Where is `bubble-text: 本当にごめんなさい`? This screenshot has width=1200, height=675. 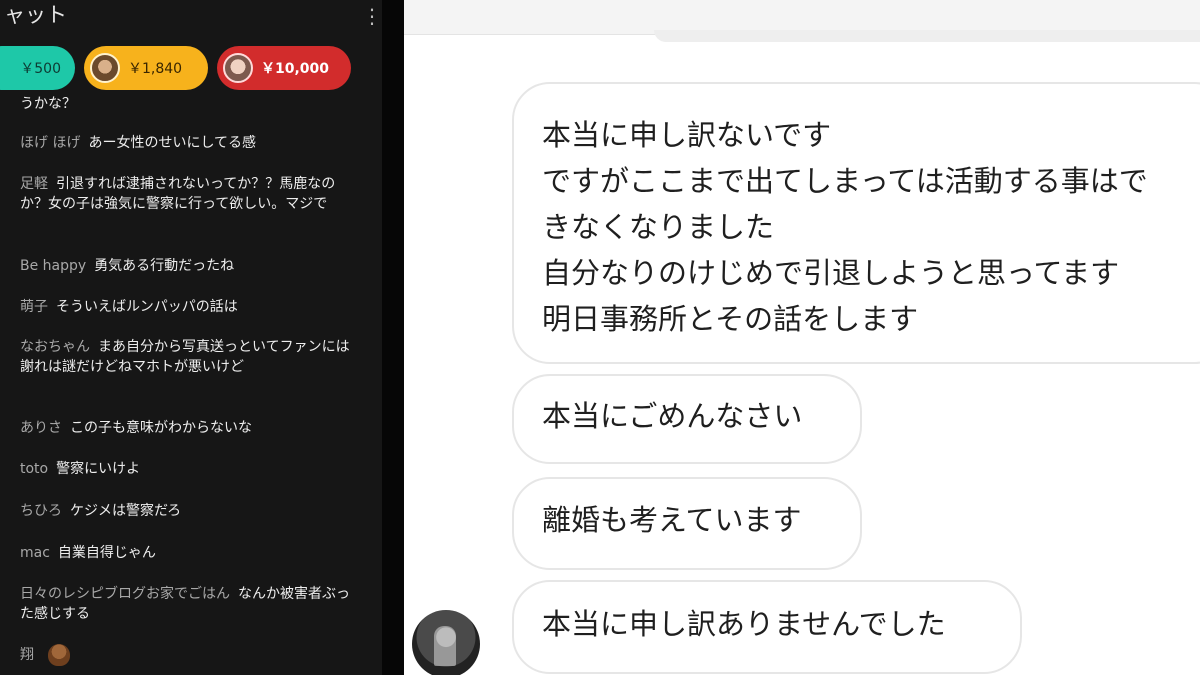 bubble-text: 本当にごめんなさい is located at coordinates (672, 416).